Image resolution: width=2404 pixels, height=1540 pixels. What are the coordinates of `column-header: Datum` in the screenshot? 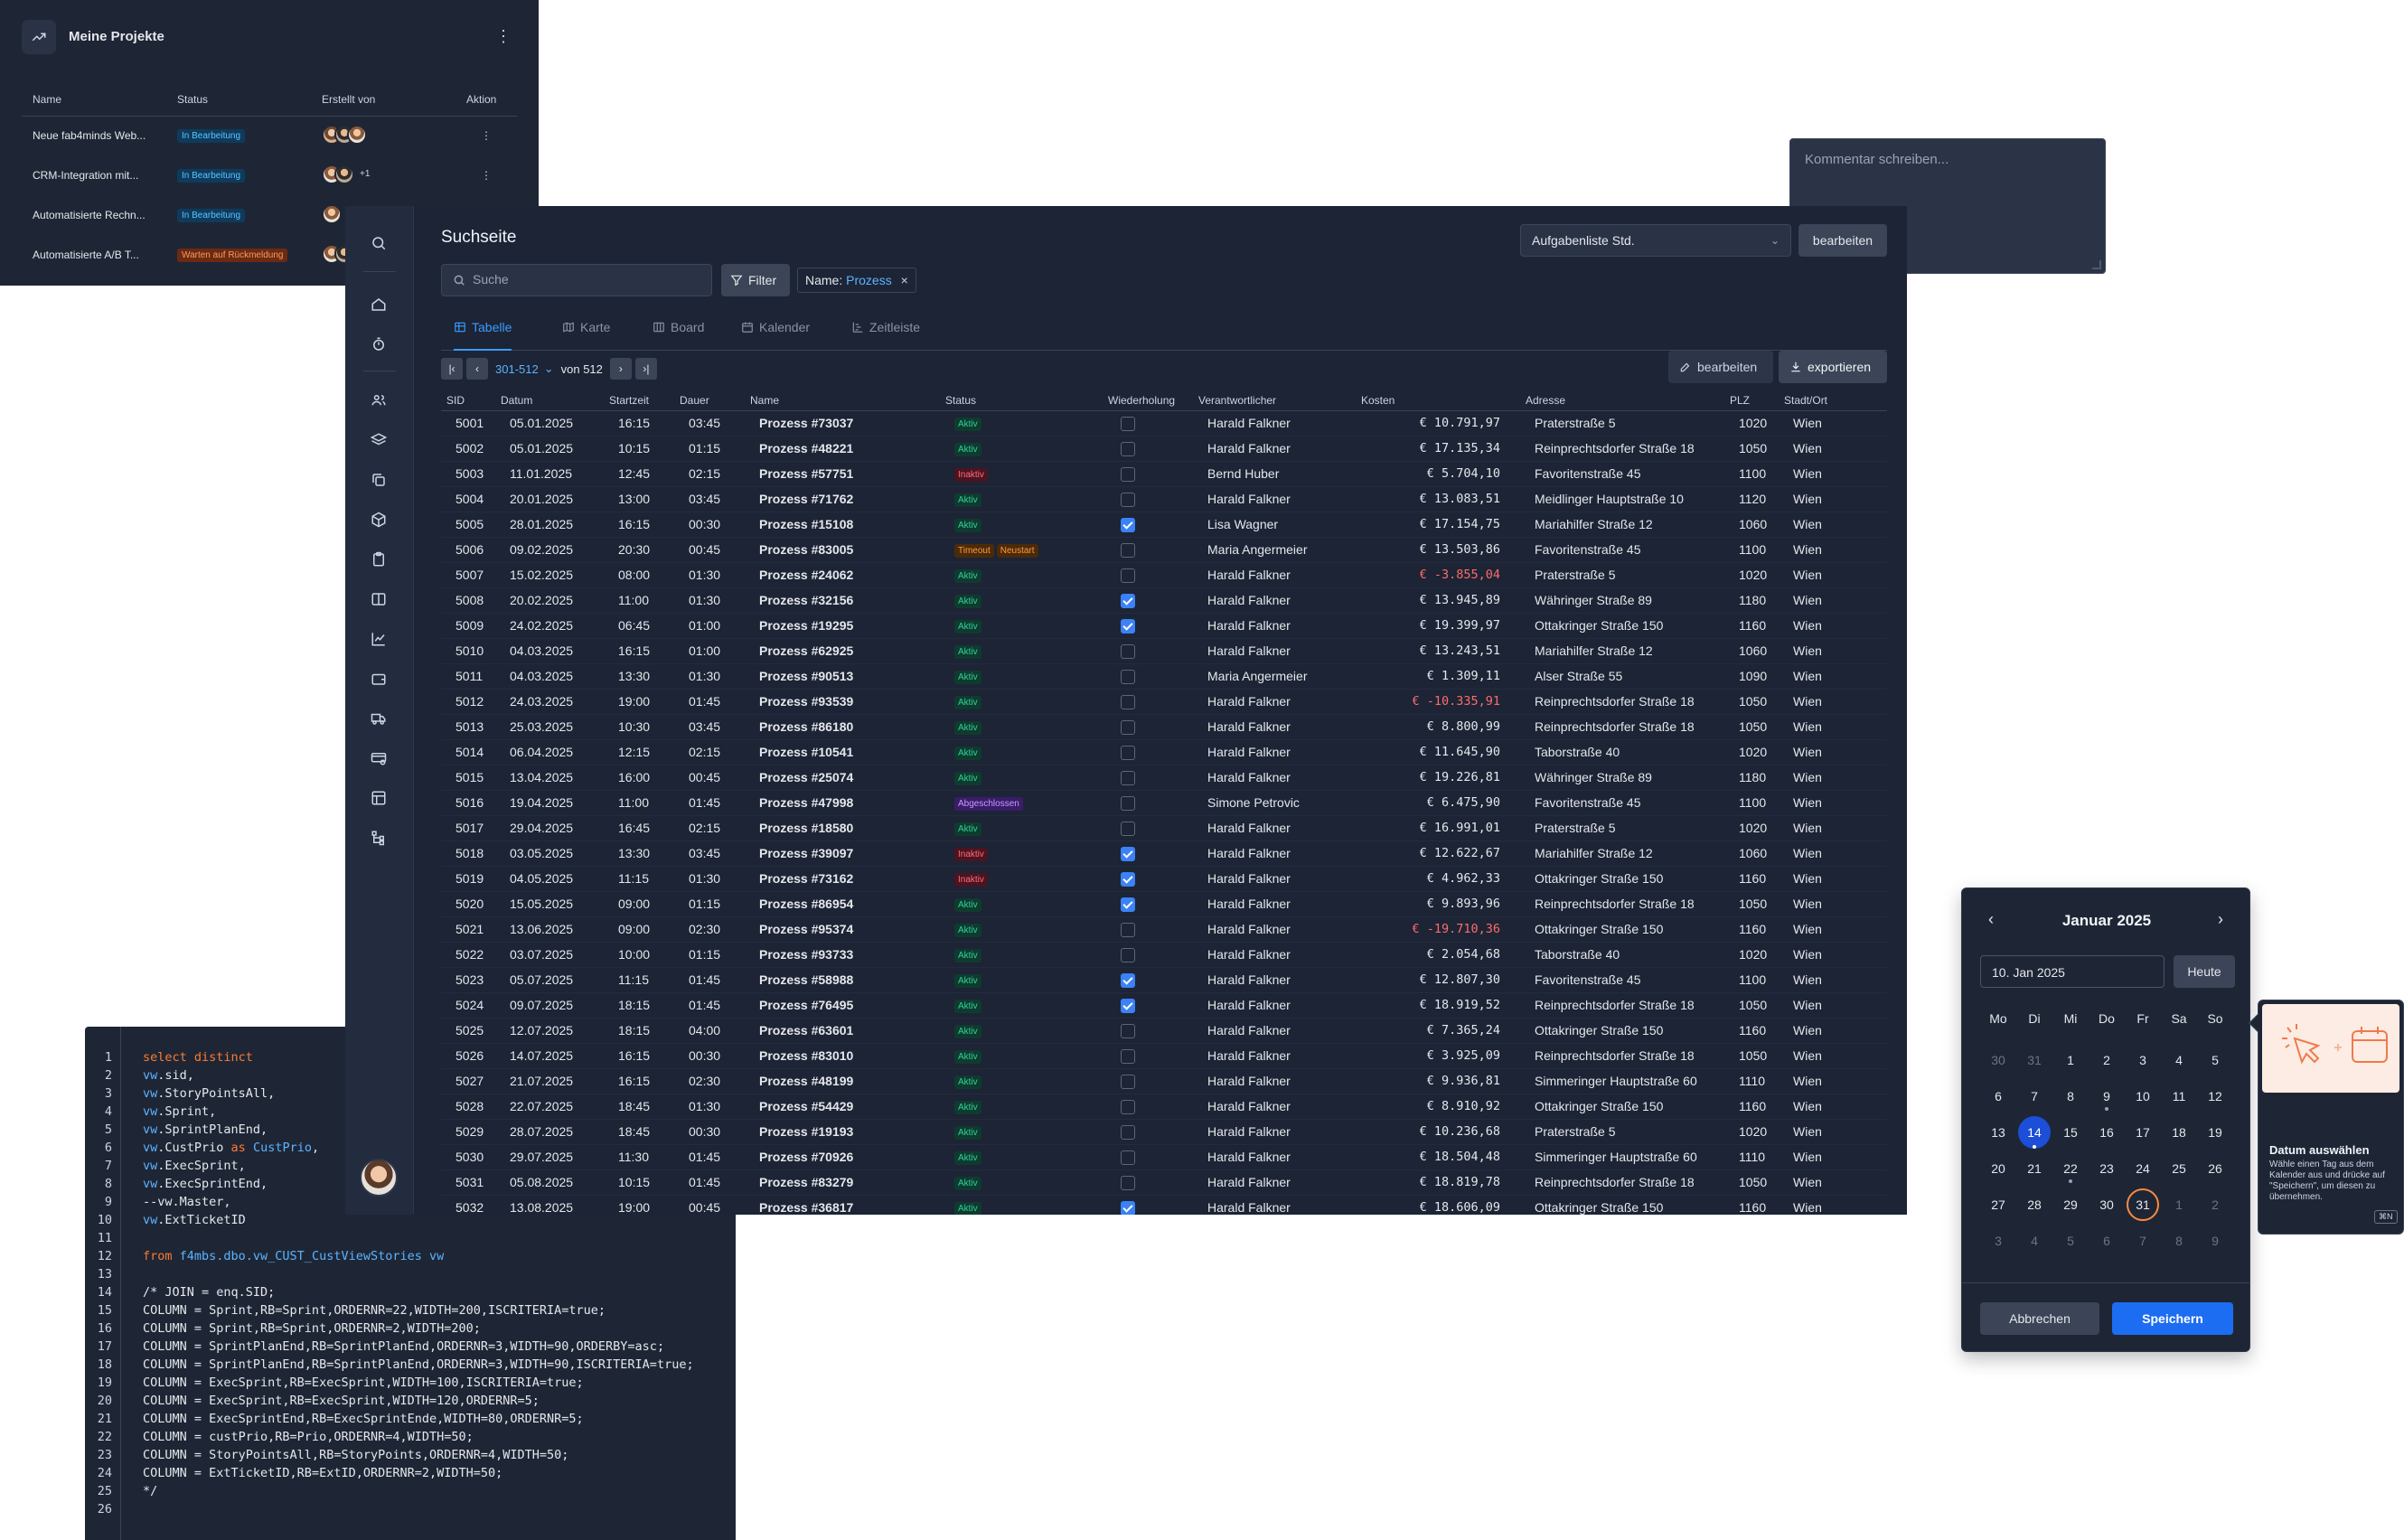 It's located at (549, 400).